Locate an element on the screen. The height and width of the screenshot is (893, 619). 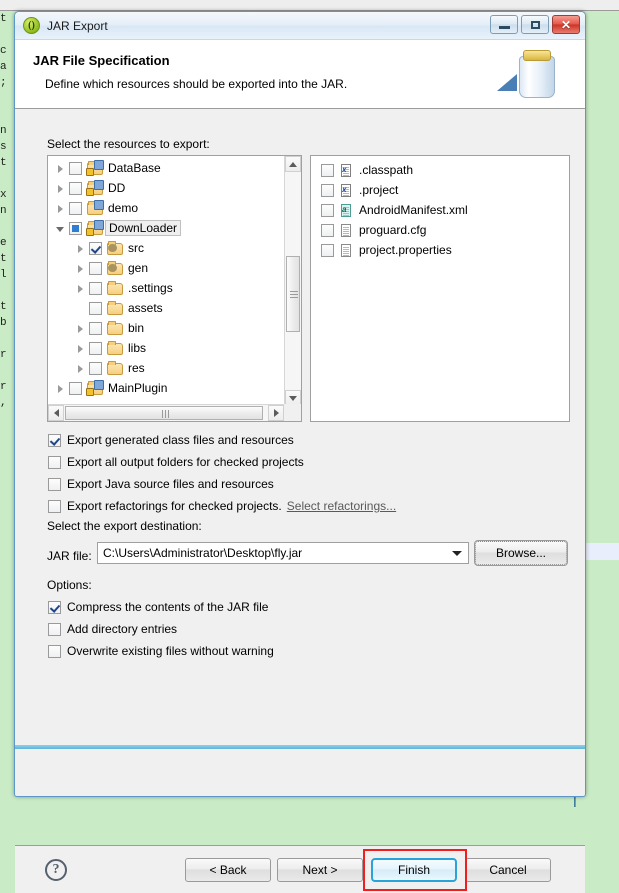
jar-file-value: C:\Users\Administrator\Desktop\fly.jar is located at coordinates (203, 553).